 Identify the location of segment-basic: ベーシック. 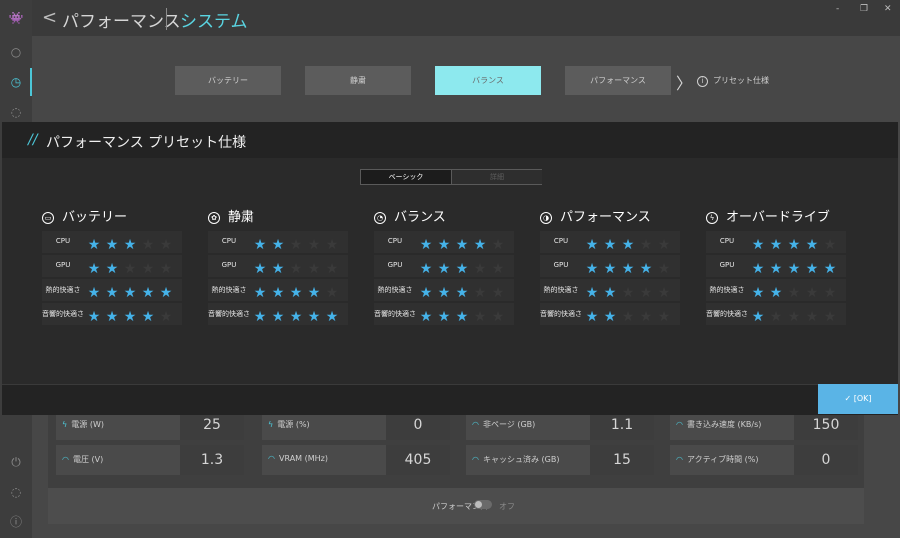
(406, 177).